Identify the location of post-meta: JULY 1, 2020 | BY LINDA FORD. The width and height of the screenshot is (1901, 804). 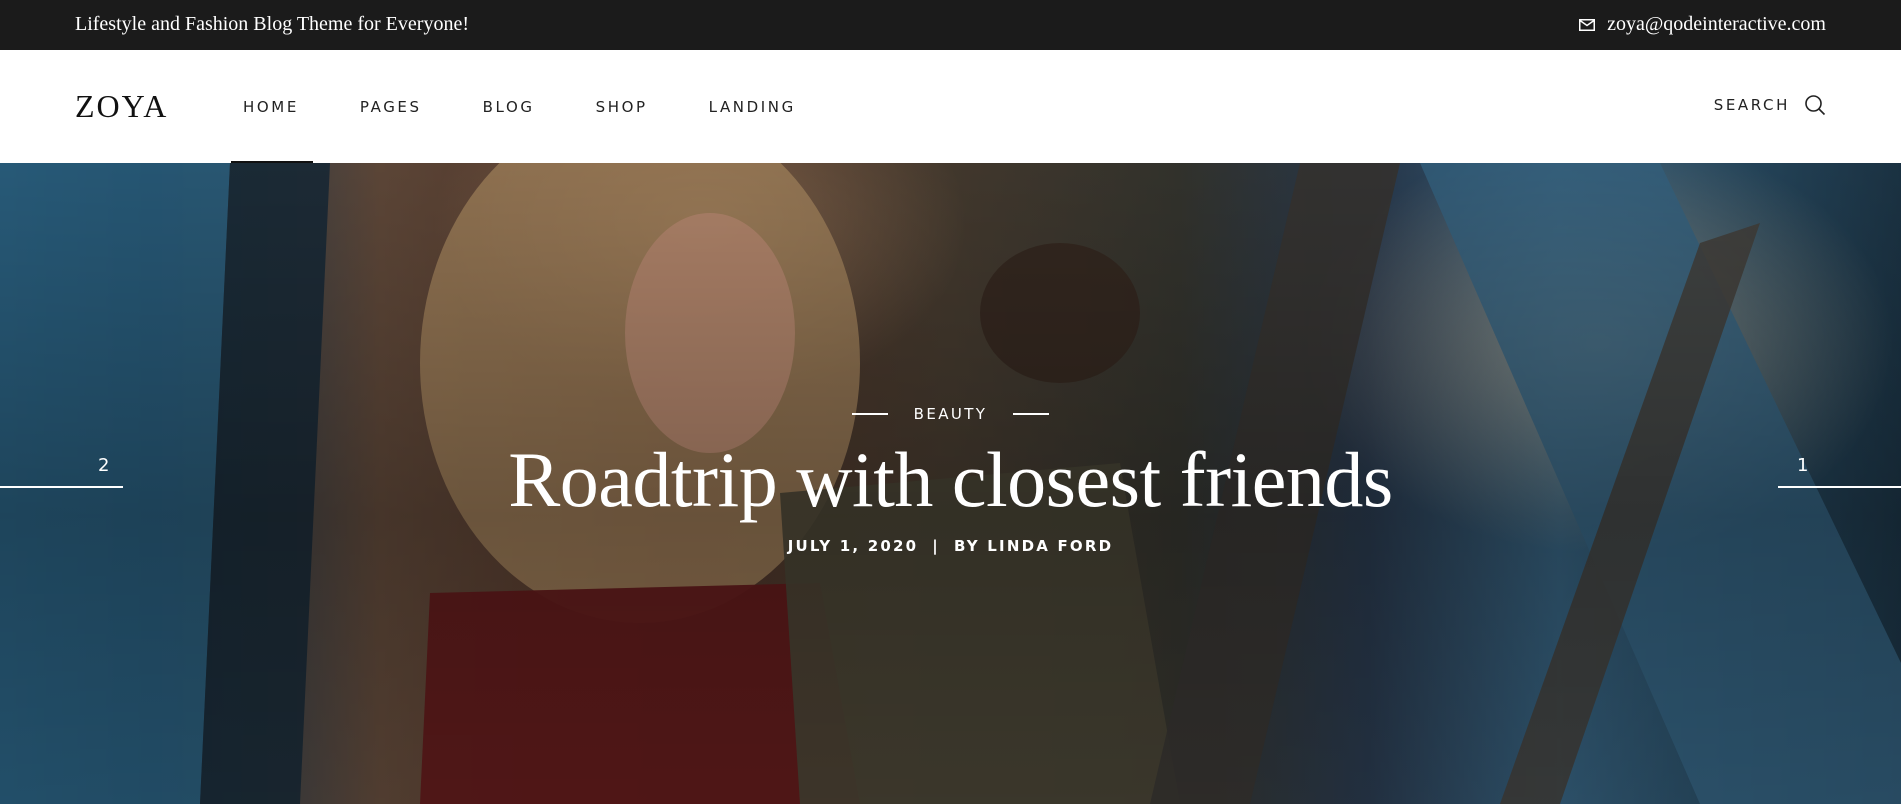
(950, 546).